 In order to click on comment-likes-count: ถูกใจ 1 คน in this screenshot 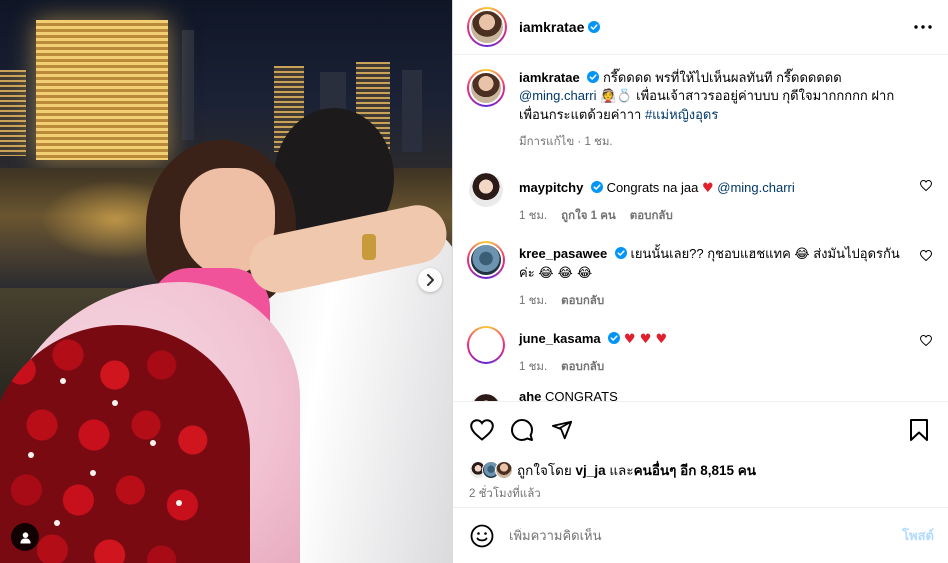, I will do `click(588, 216)`.